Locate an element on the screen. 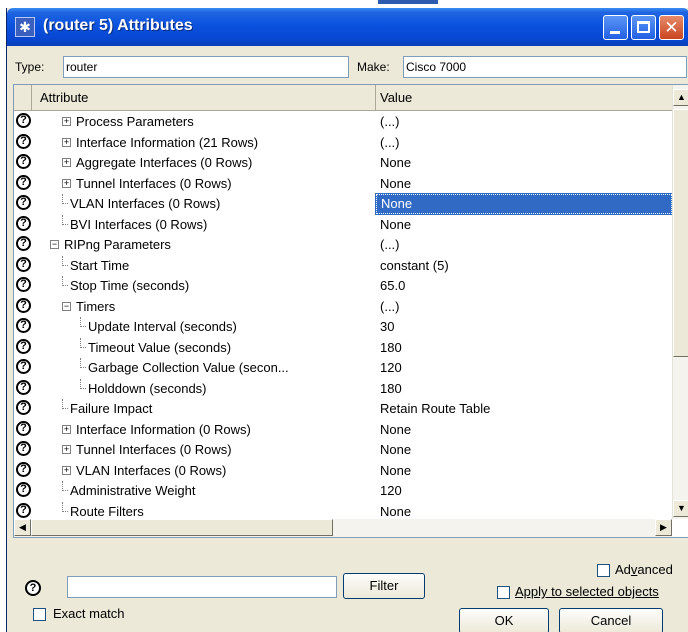 The height and width of the screenshot is (632, 688). table-row: ? + Tunnel Interfaces (0 Rows) None is located at coordinates (343, 450).